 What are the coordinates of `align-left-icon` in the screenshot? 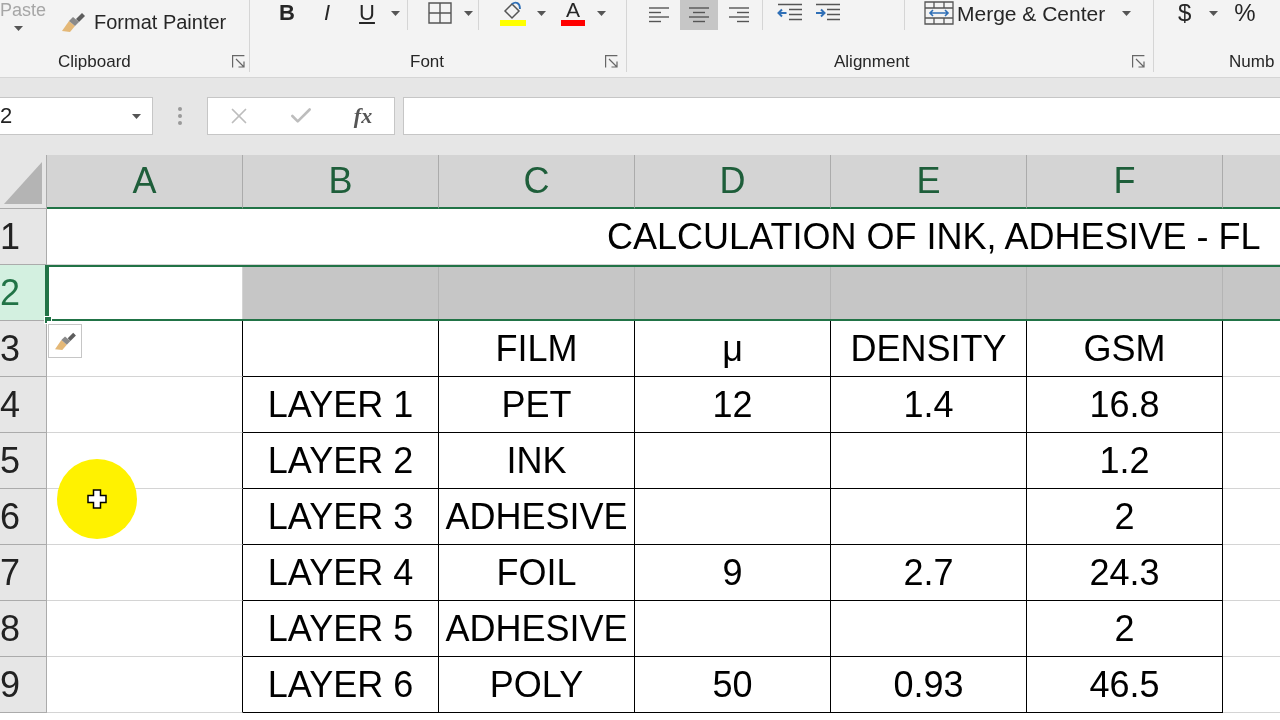 It's located at (659, 15).